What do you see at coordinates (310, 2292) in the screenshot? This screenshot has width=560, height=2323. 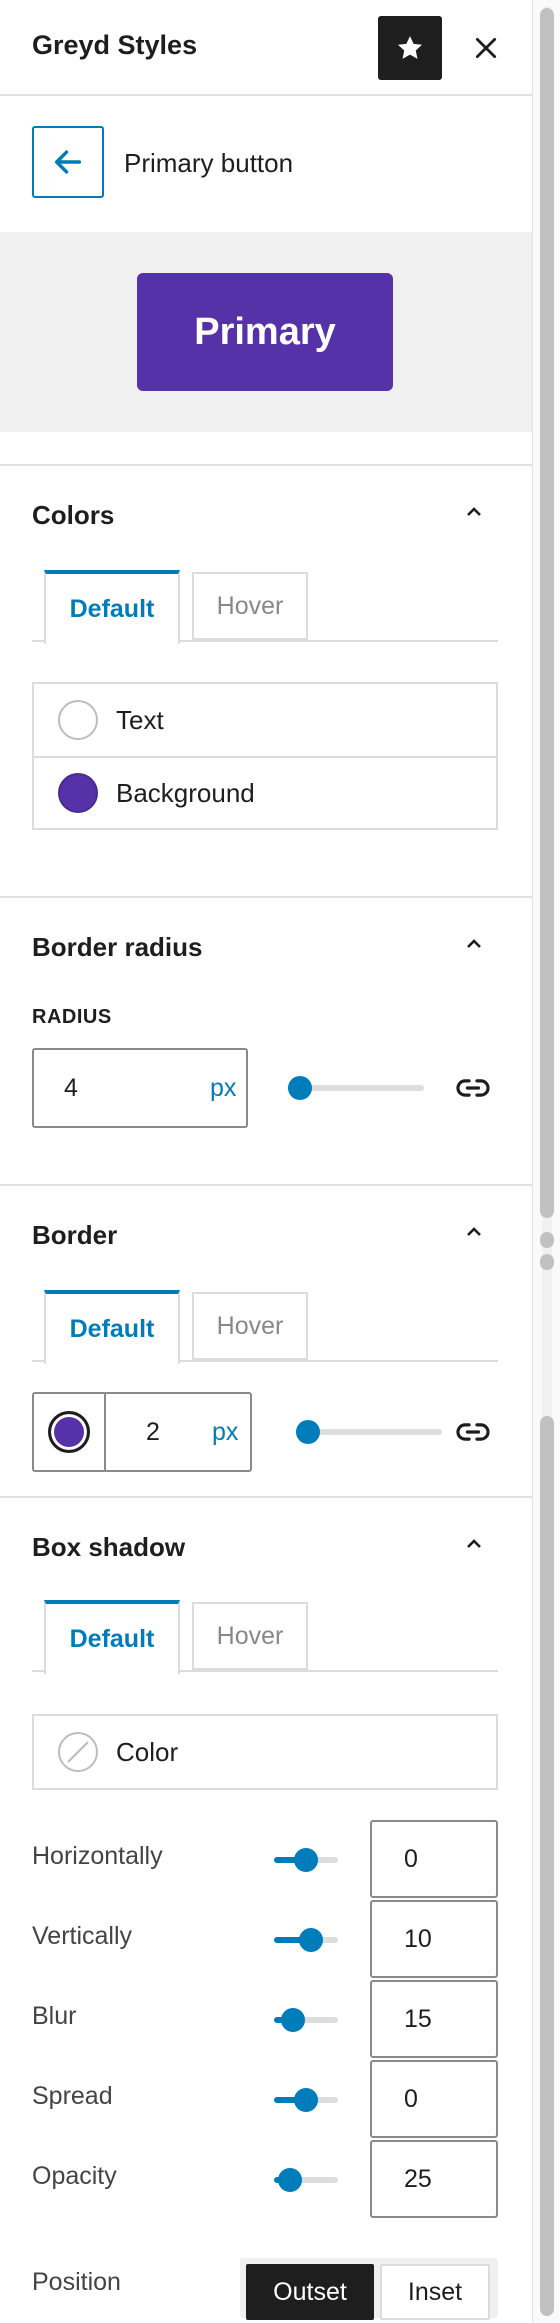 I see `position-outset-option: Outset` at bounding box center [310, 2292].